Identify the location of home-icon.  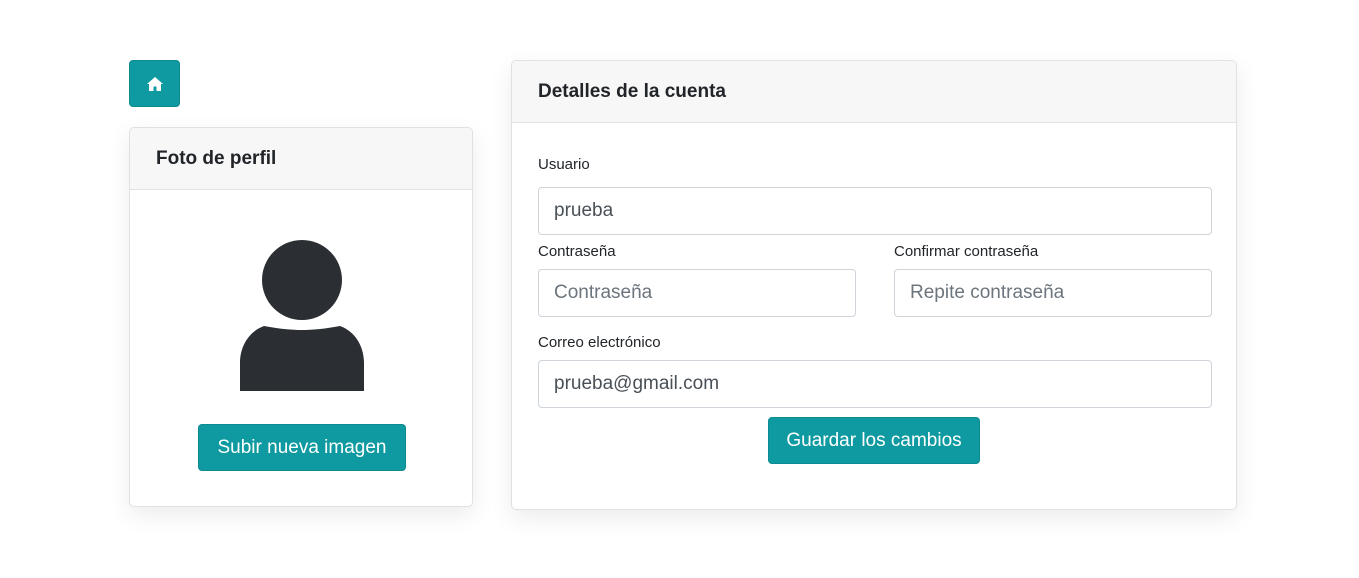
(154, 83).